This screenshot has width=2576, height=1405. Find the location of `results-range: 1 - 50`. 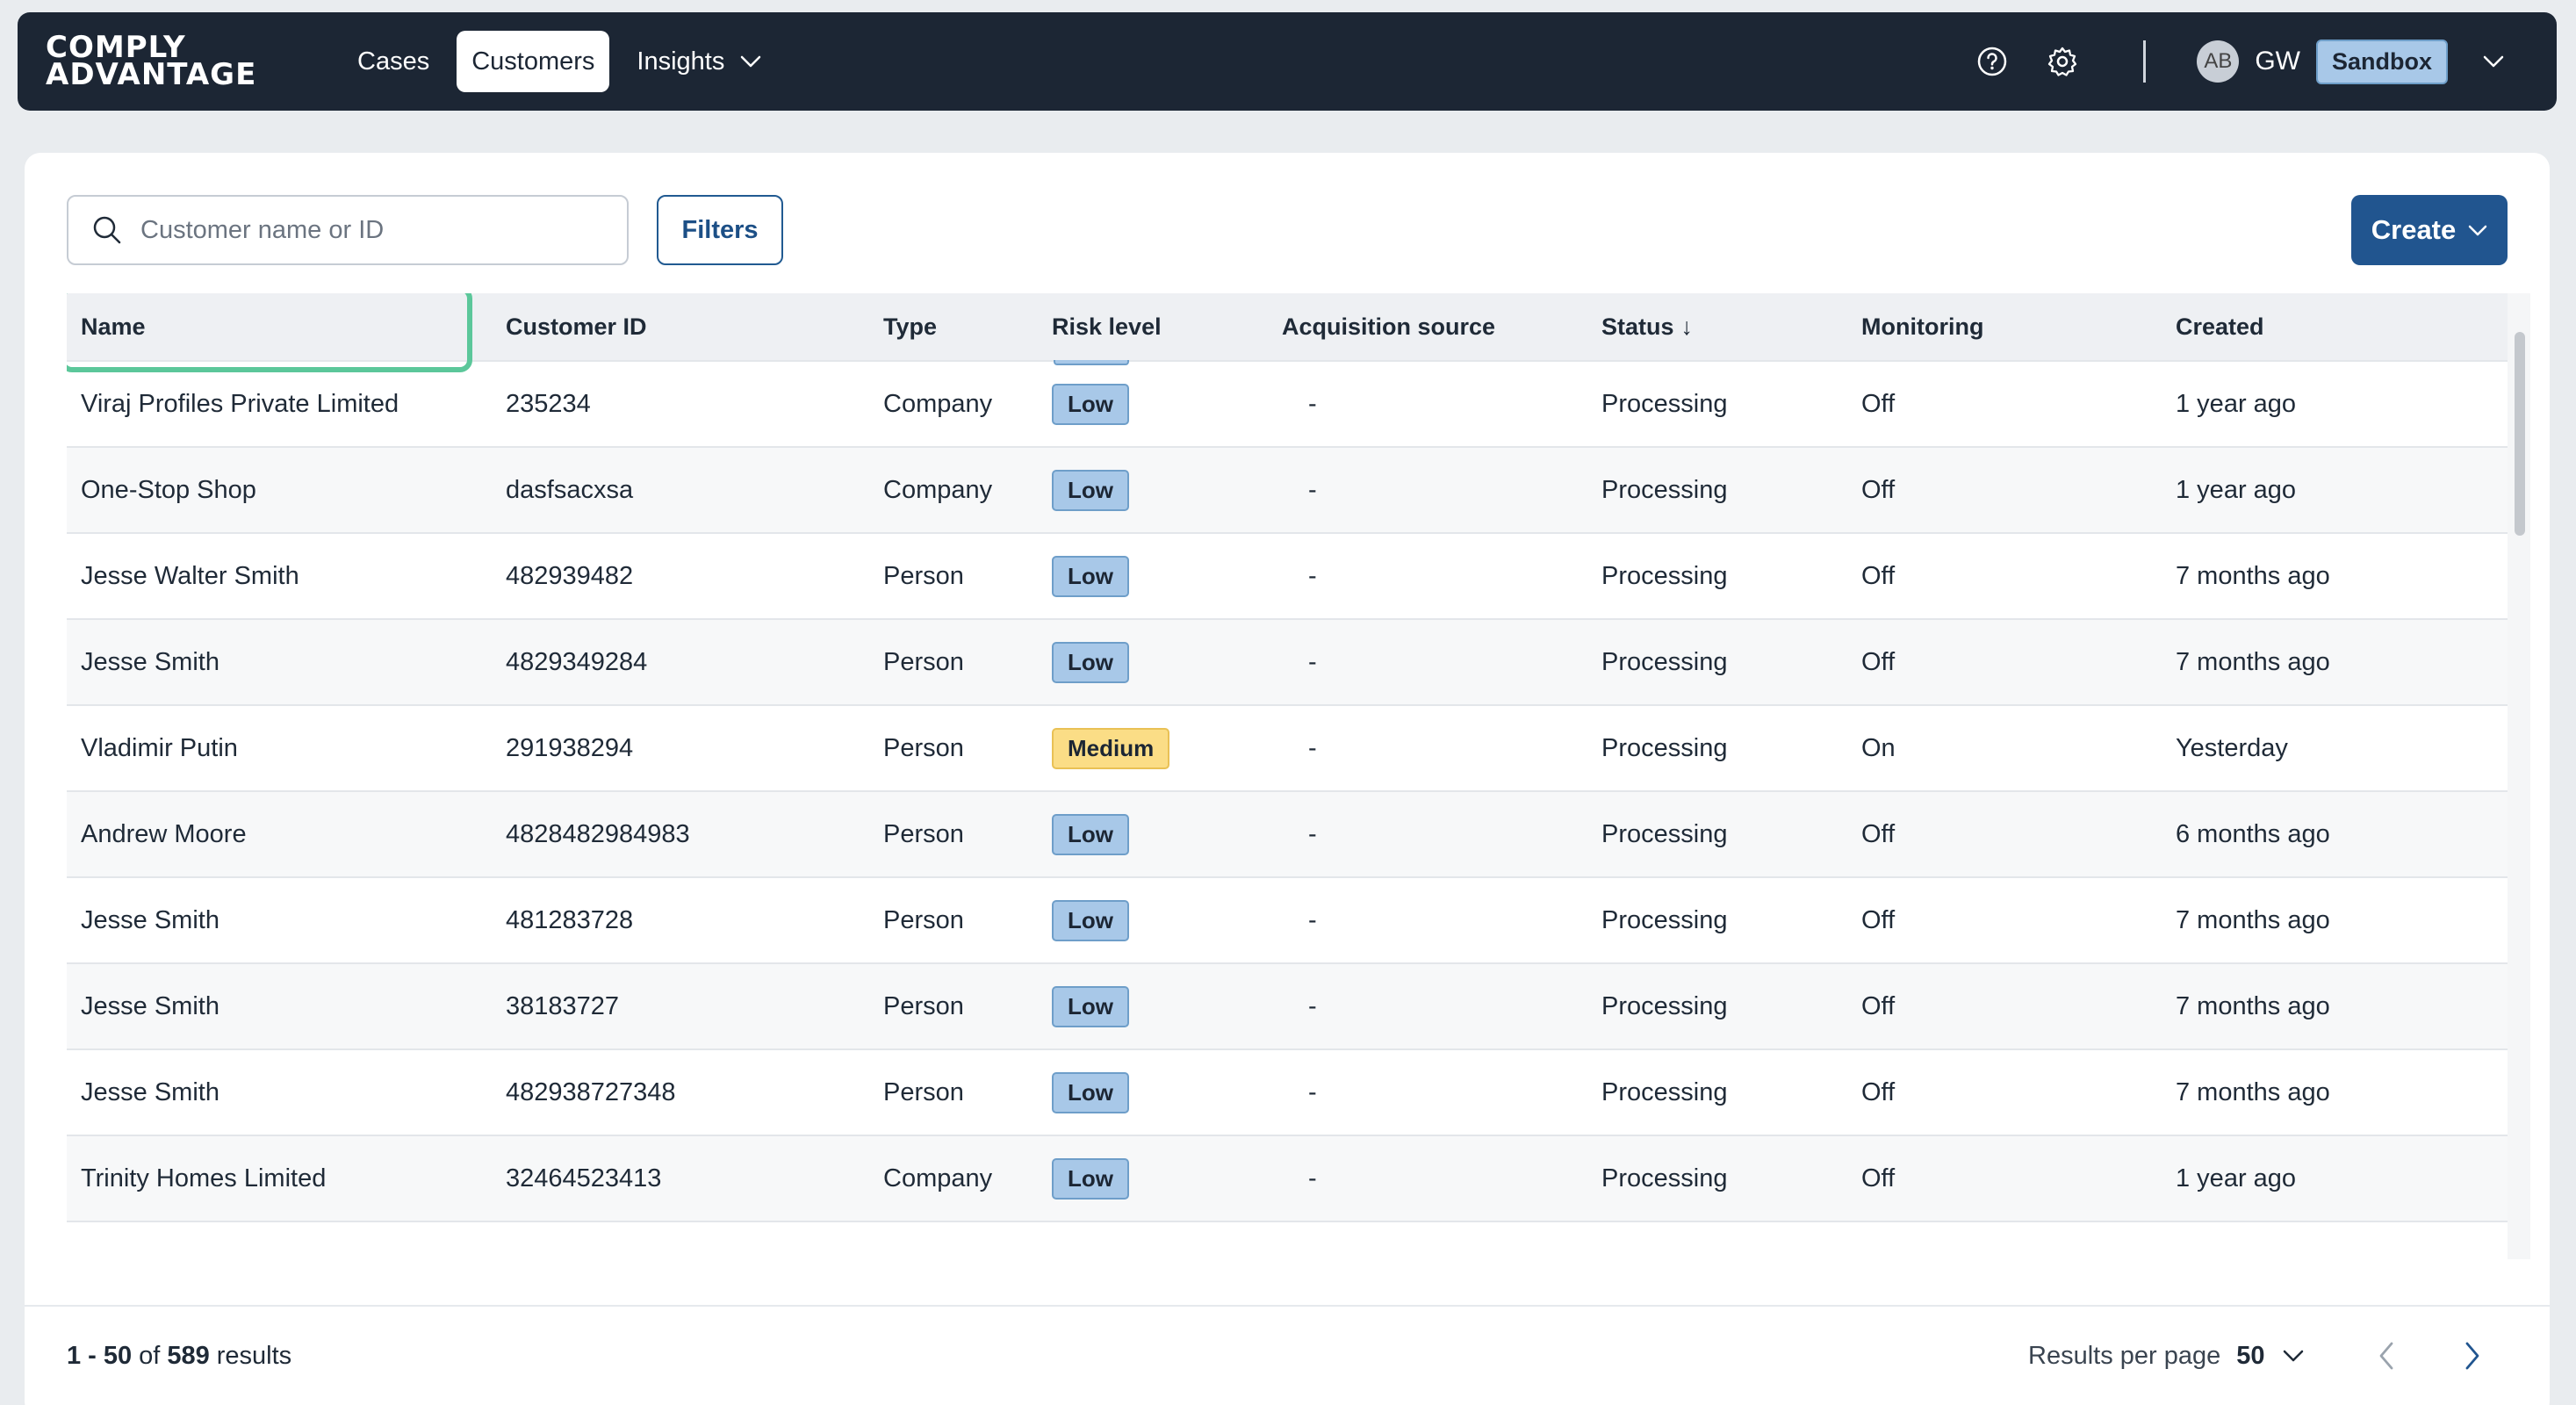

results-range: 1 - 50 is located at coordinates (100, 1356).